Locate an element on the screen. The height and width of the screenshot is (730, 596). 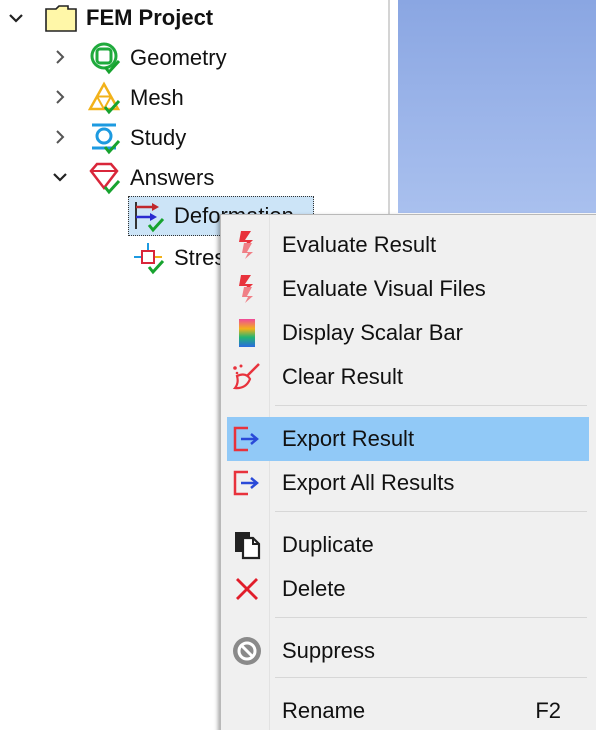
menu-item-evaluate-visual-files: Evaluate Visual Files is located at coordinates (408, 289).